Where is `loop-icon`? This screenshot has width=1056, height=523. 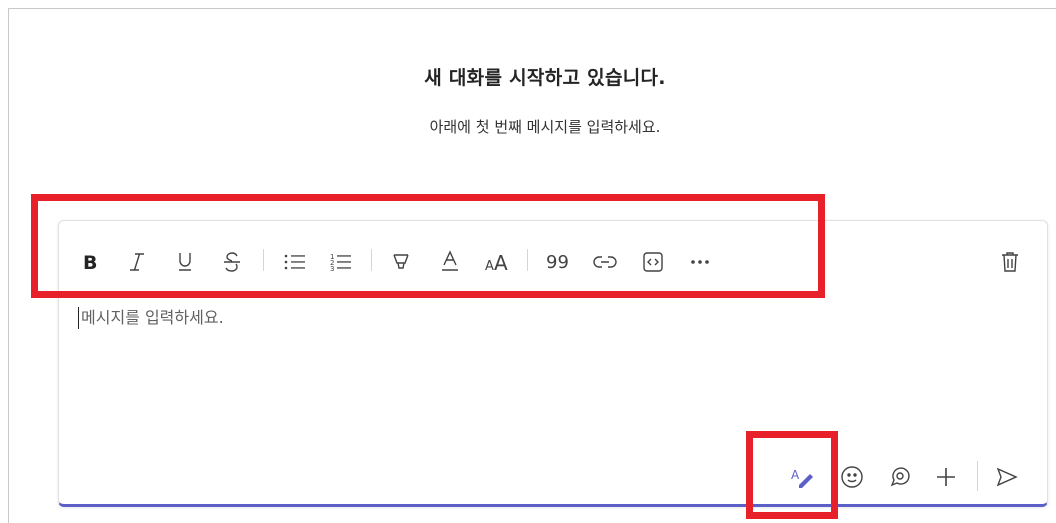
loop-icon is located at coordinates (900, 477).